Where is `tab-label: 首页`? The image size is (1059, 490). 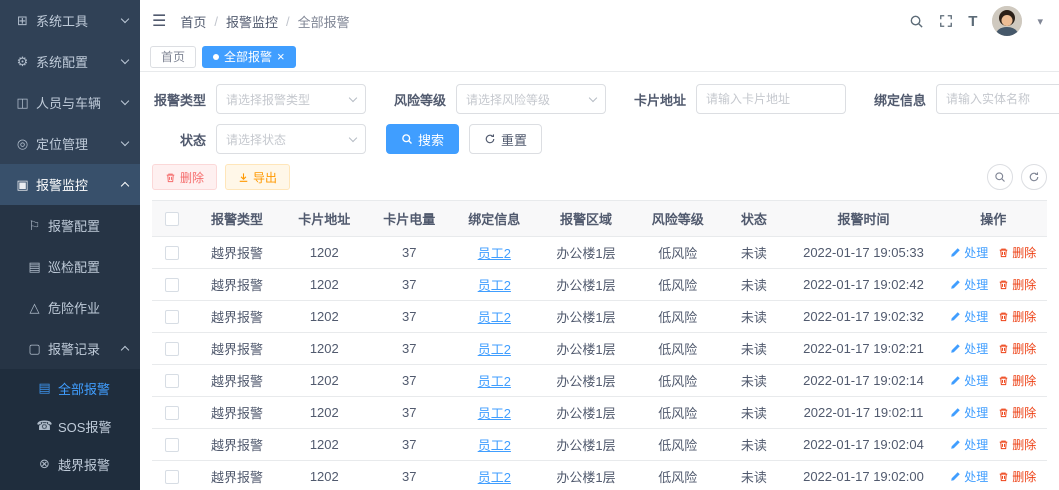 tab-label: 首页 is located at coordinates (173, 57).